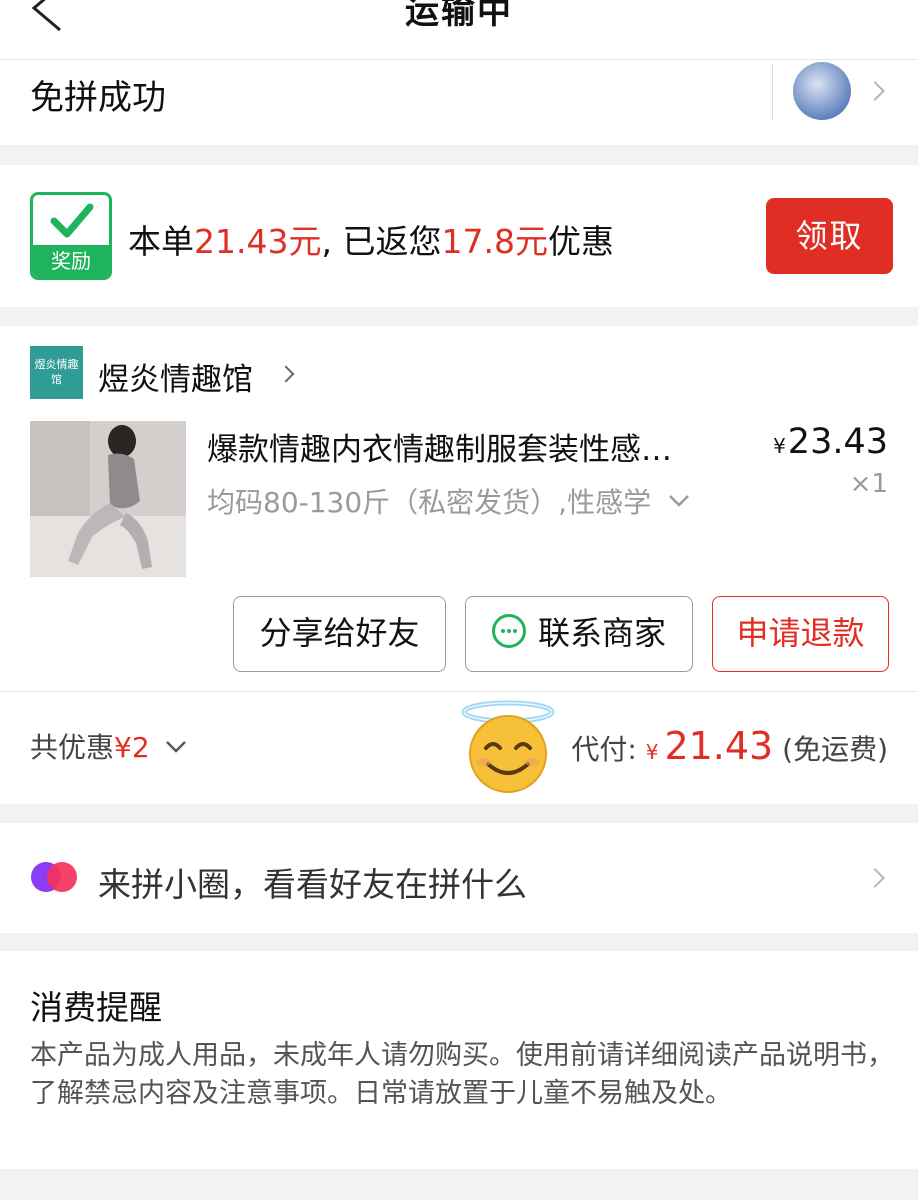  Describe the element at coordinates (601, 633) in the screenshot. I see `contact-seller-label: 联系商家` at that location.